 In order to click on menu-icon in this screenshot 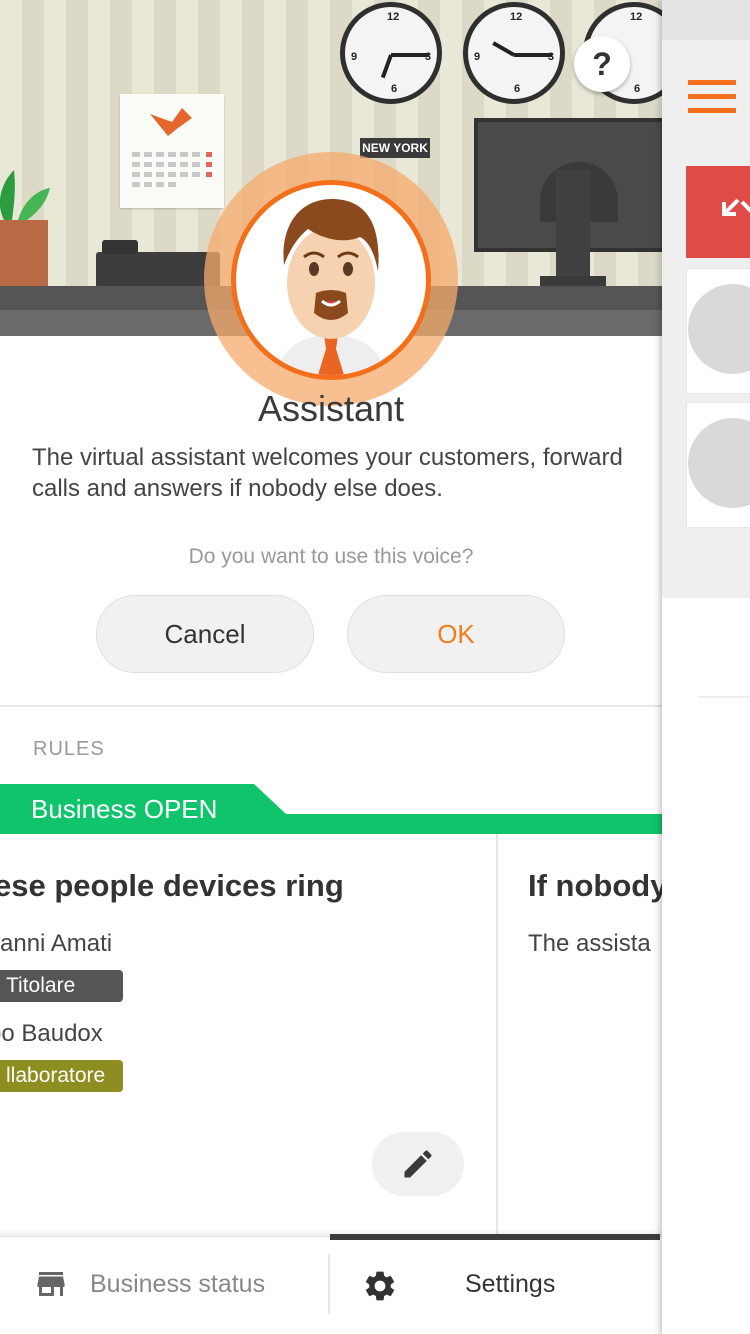, I will do `click(712, 98)`.